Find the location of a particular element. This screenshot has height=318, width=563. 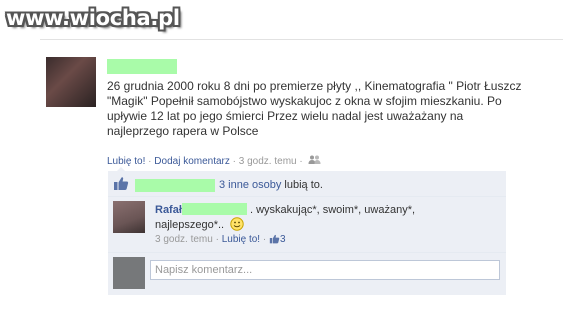

friends-icon is located at coordinates (314, 161).